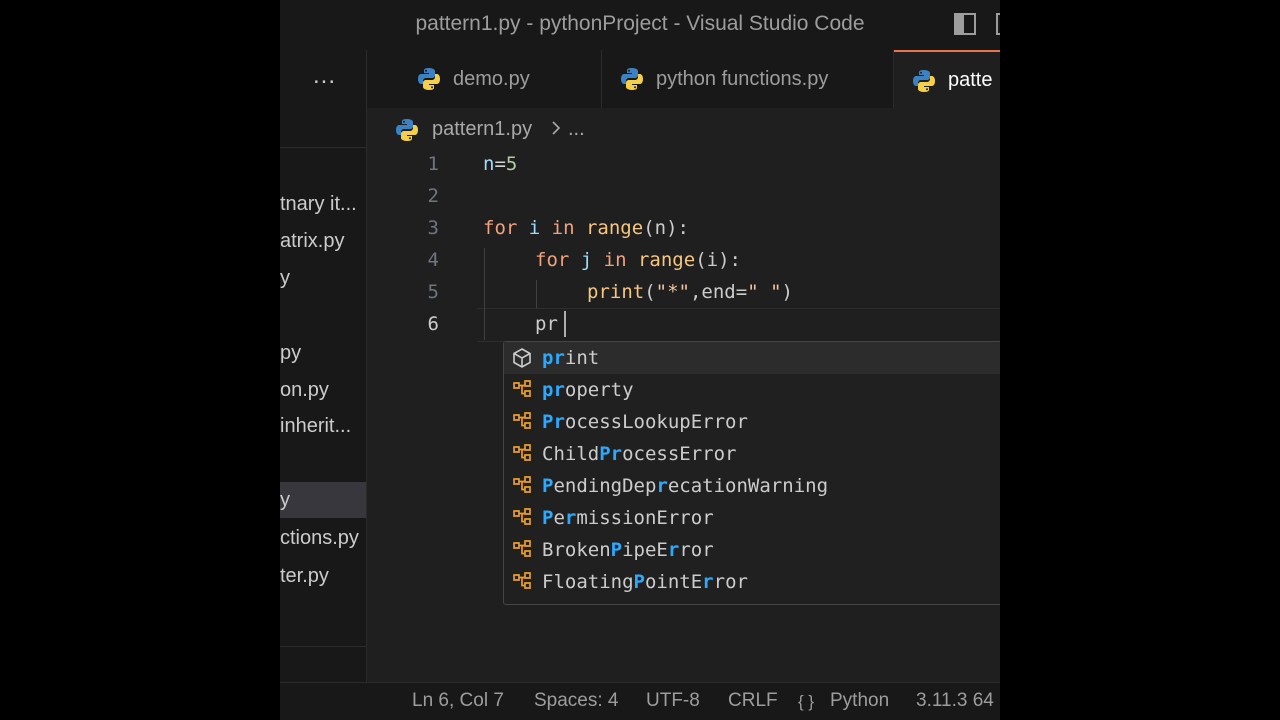 This screenshot has height=720, width=1280. Describe the element at coordinates (323, 538) in the screenshot. I see `explorer-file: ctions.py` at that location.